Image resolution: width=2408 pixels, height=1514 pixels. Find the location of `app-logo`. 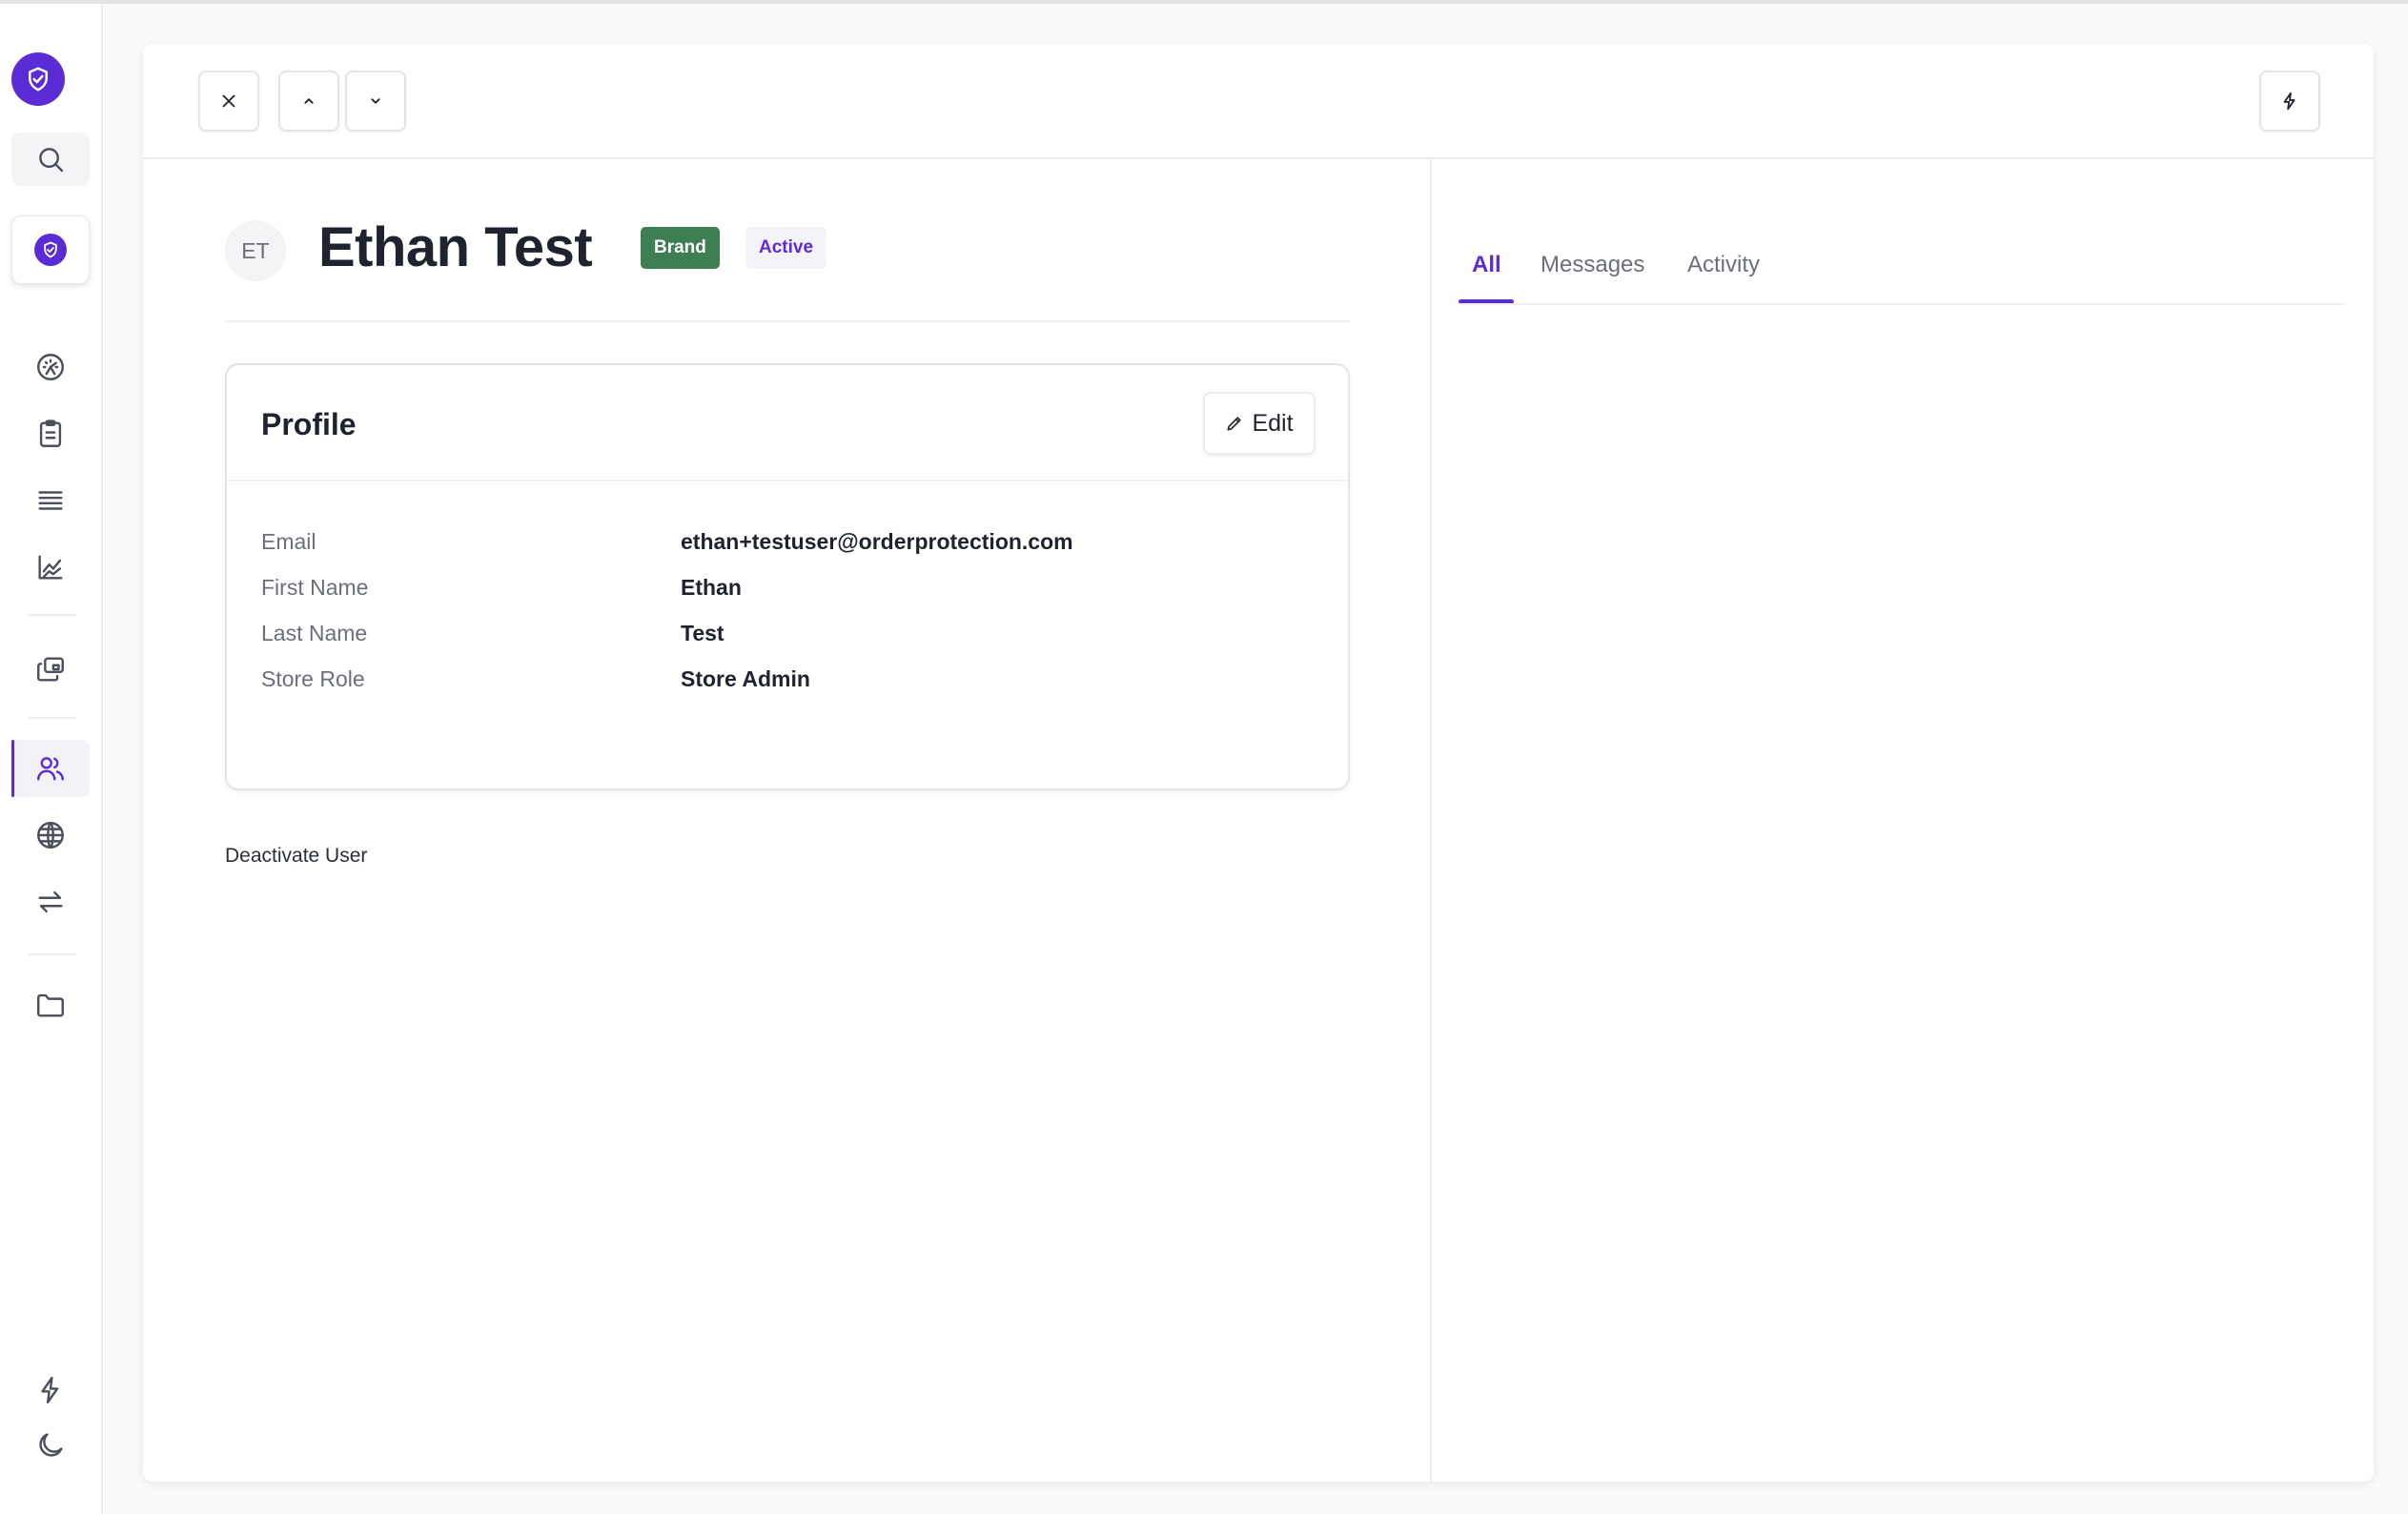

app-logo is located at coordinates (38, 79).